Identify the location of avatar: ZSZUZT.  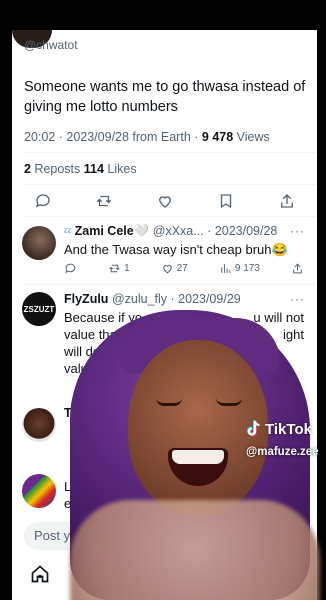
(39, 309).